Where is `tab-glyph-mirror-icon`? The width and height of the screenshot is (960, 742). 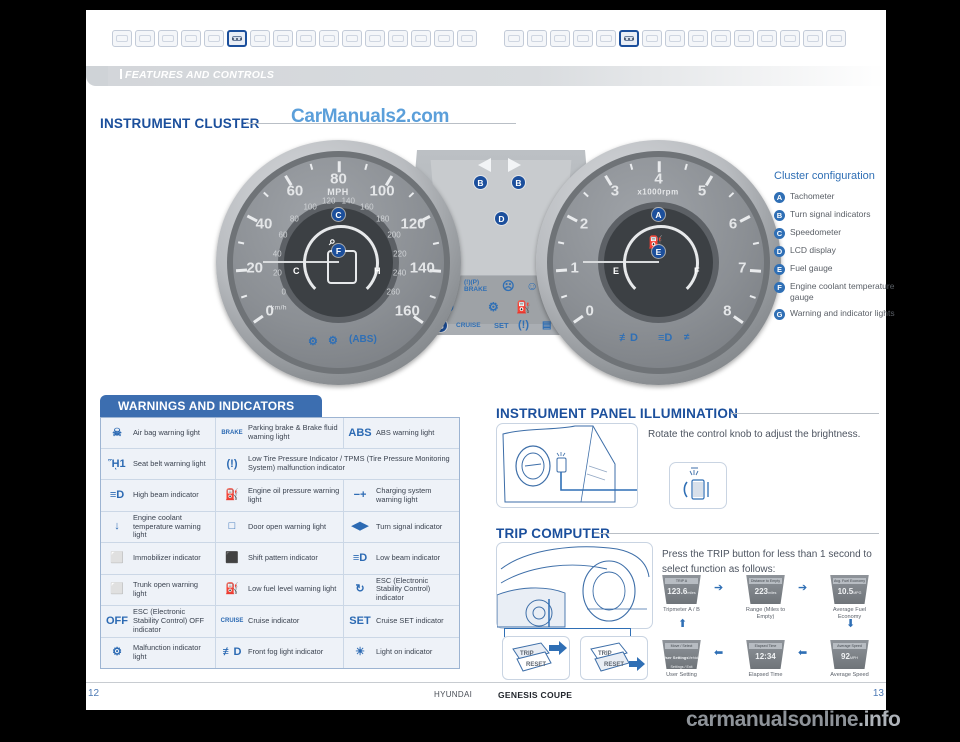 tab-glyph-mirror-icon is located at coordinates (583, 38).